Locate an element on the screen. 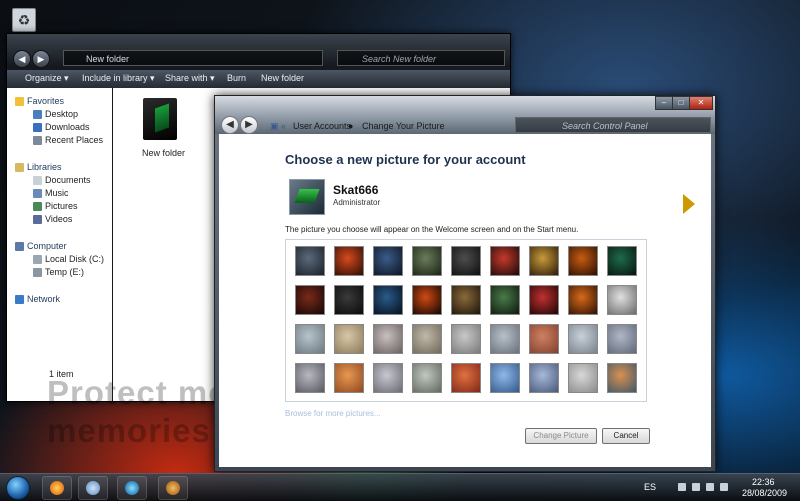 Image resolution: width=800 pixels, height=501 pixels. minimize-button: – is located at coordinates (664, 103).